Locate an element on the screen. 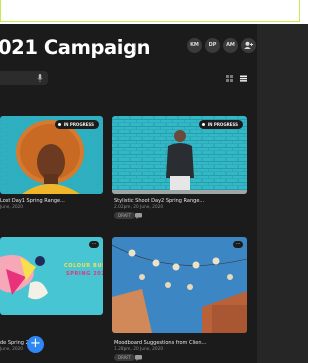  card-2-status-badge: IN PROGRESS is located at coordinates (220, 124).